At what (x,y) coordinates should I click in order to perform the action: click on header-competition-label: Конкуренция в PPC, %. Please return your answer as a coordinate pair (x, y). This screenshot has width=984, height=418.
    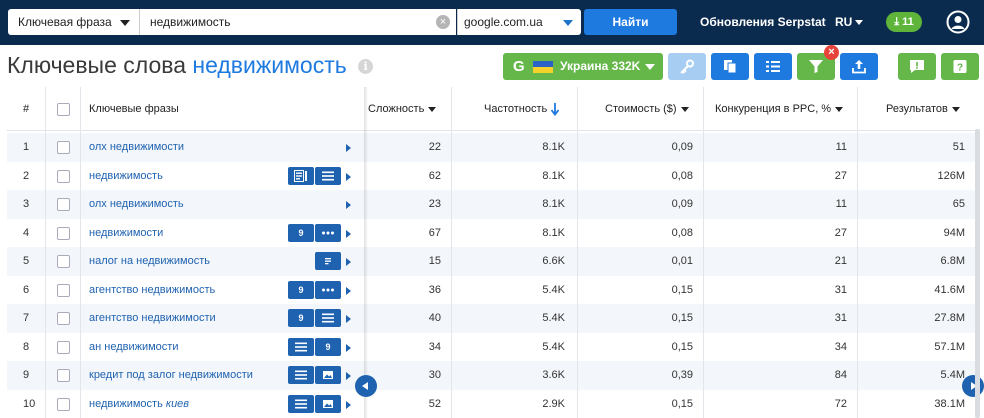
    Looking at the image, I should click on (773, 109).